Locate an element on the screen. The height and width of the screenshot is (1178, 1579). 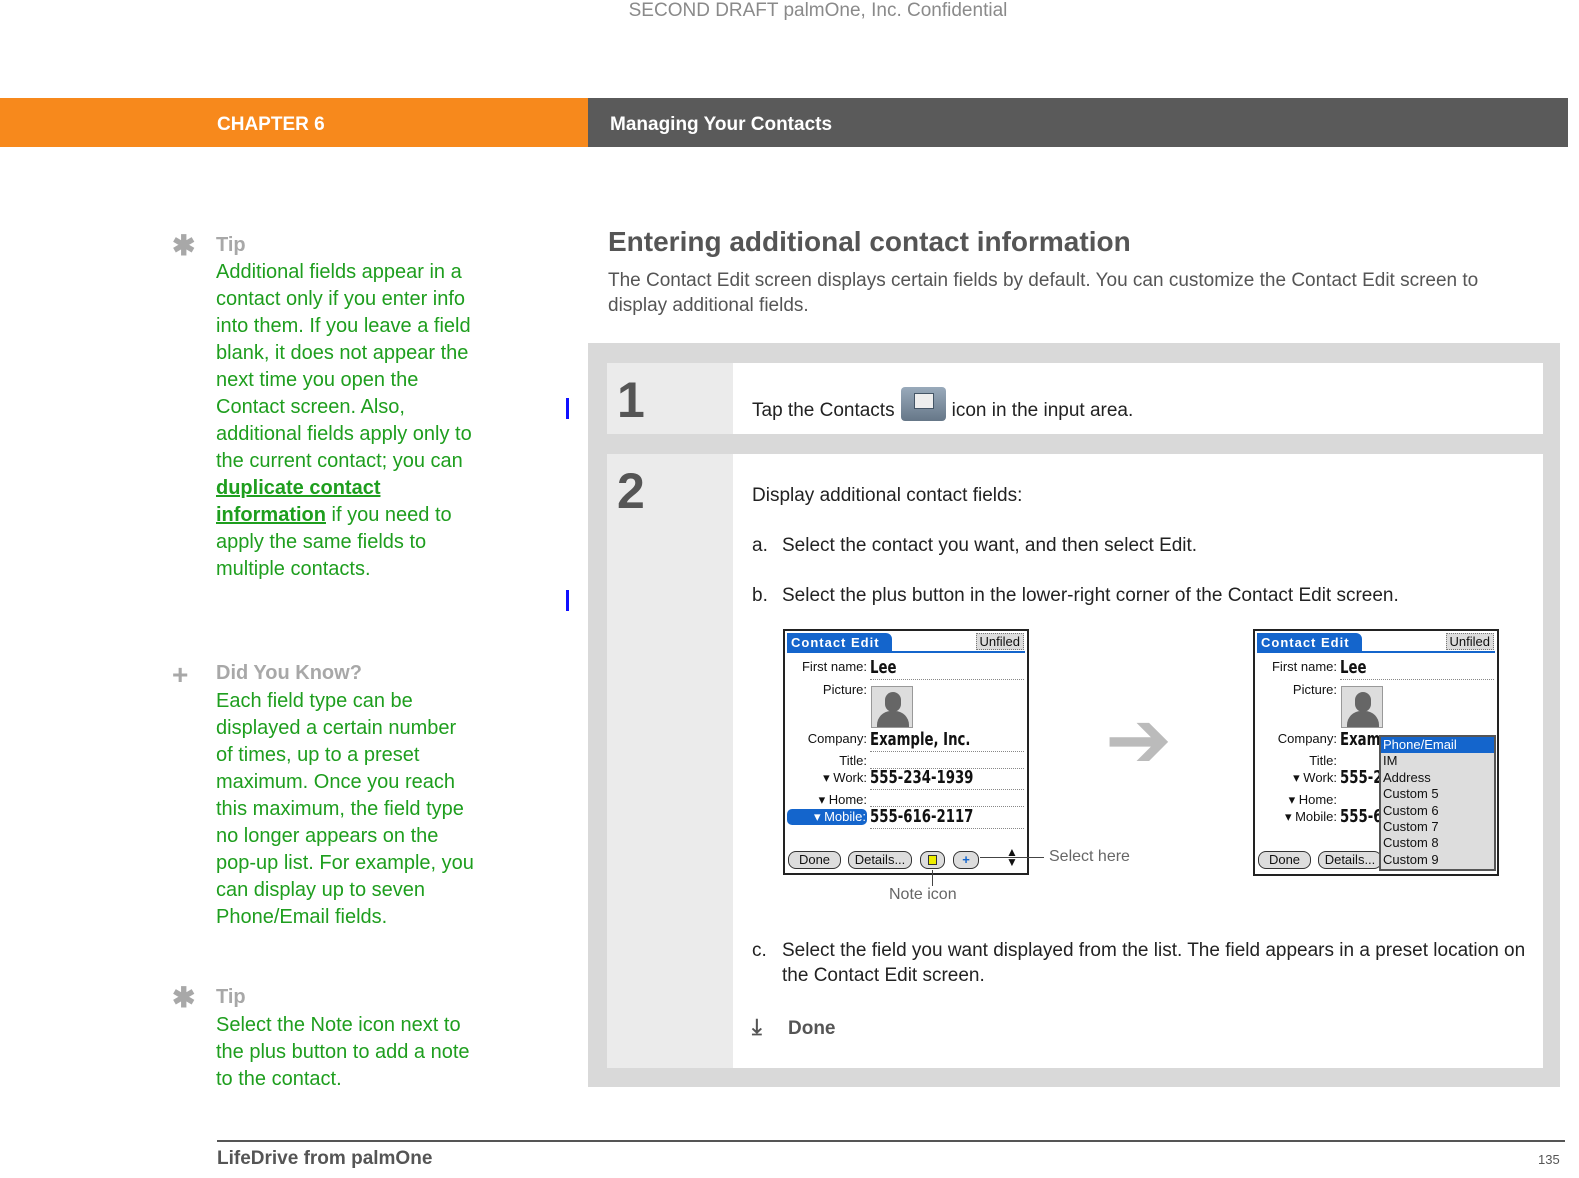
chapter-label: CHAPTER 6 is located at coordinates (271, 124).